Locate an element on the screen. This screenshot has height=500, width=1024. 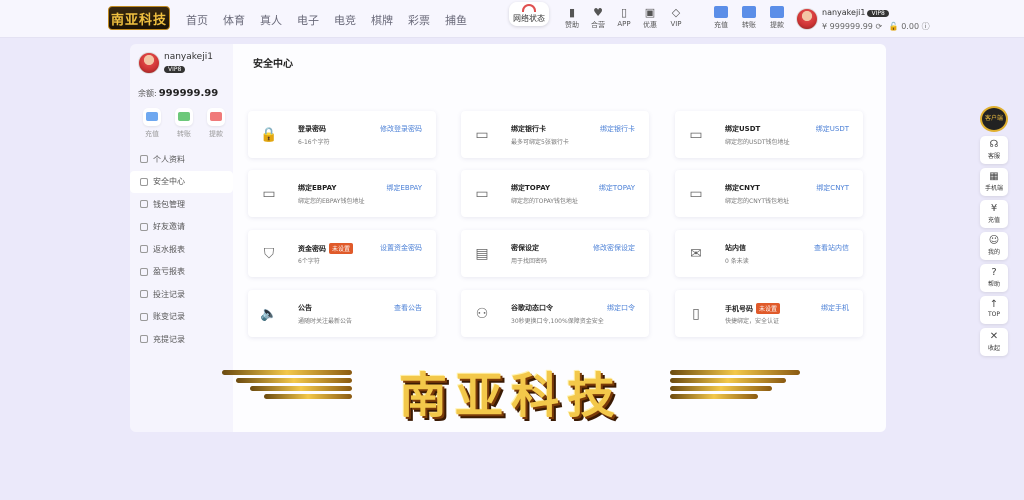
sidebar-action-0: 充值 is located at coordinates (152, 123).